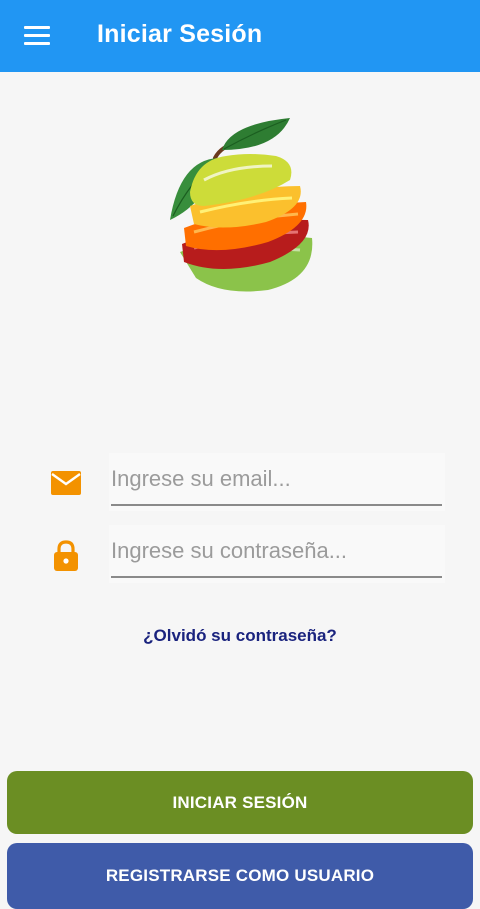  Describe the element at coordinates (240, 205) in the screenshot. I see `fruit-slices-logo` at that location.